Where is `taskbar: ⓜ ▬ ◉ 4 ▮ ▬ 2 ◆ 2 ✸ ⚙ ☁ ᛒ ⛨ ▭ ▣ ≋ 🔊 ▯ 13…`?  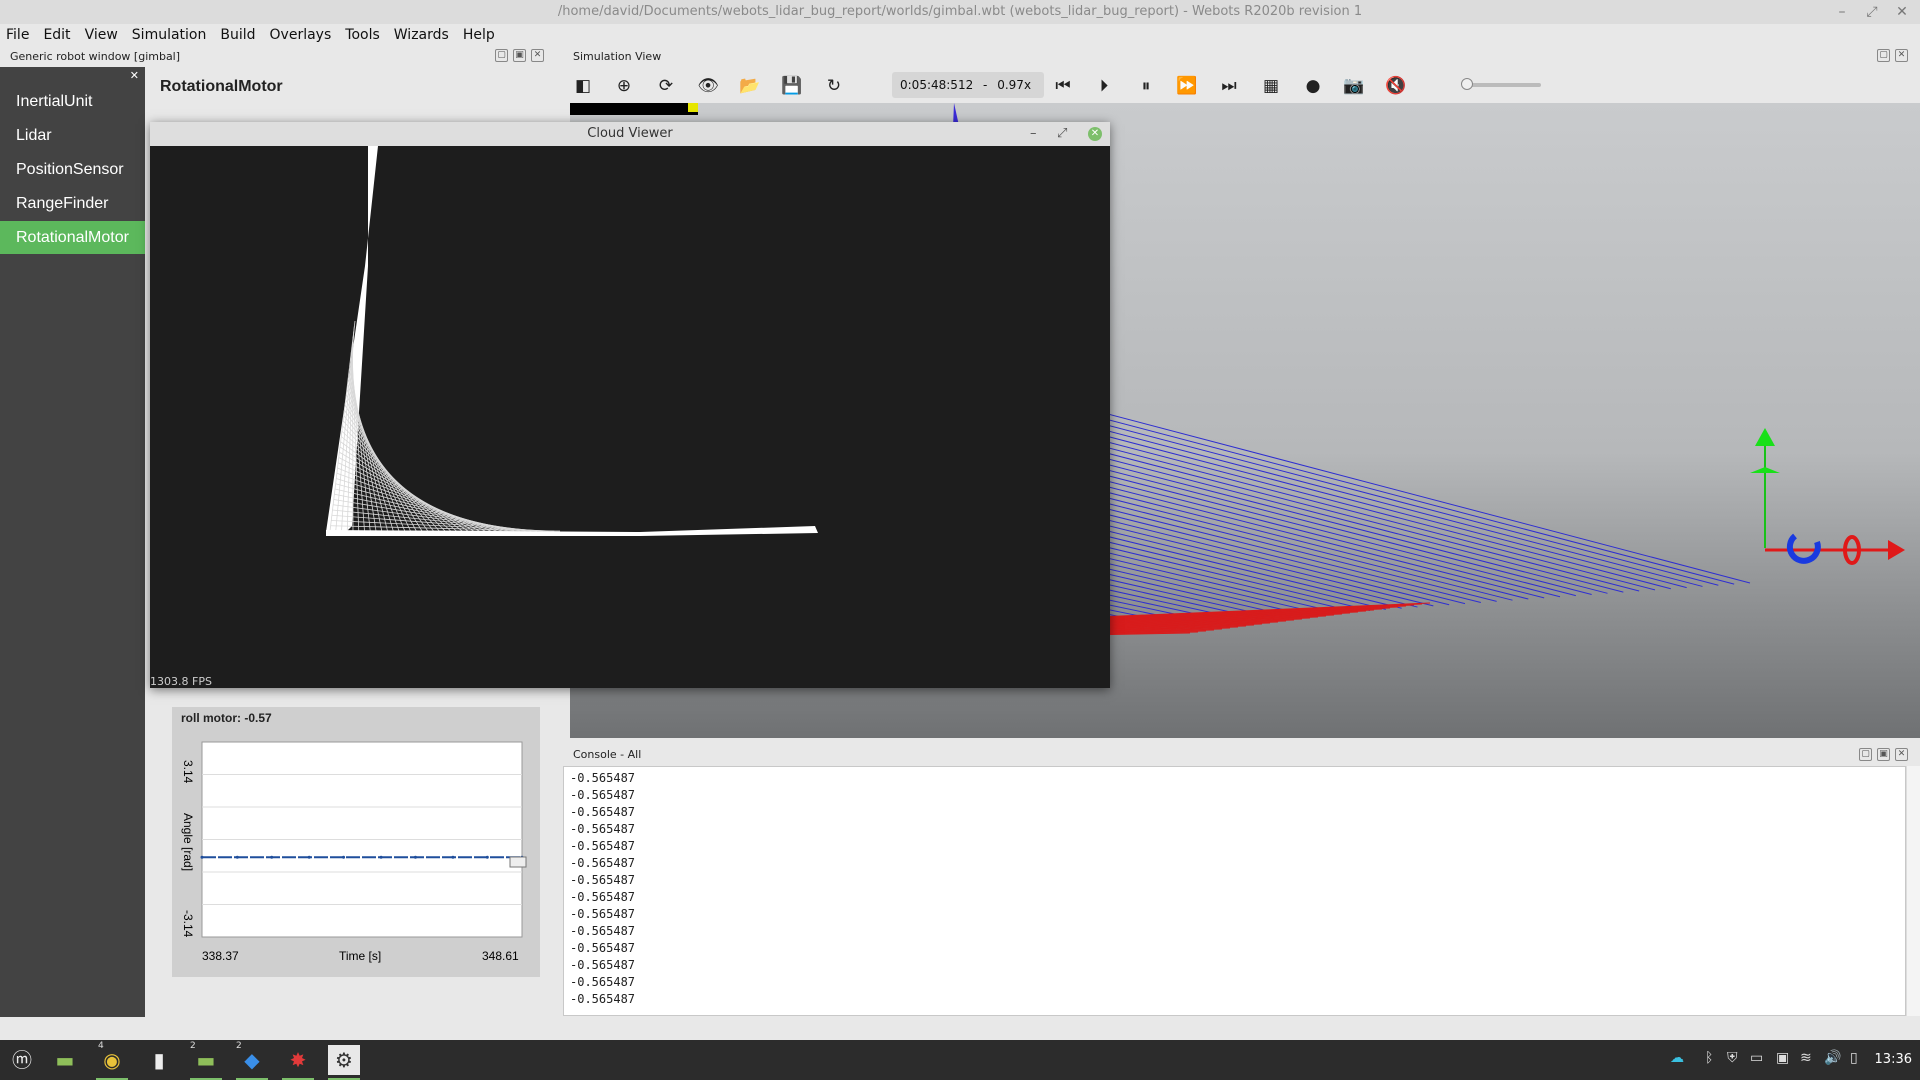 taskbar: ⓜ ▬ ◉ 4 ▮ ▬ 2 ◆ 2 ✸ ⚙ ☁ ᛒ ⛨ ▭ ▣ ≋ 🔊 ▯ 13… is located at coordinates (960, 1060).